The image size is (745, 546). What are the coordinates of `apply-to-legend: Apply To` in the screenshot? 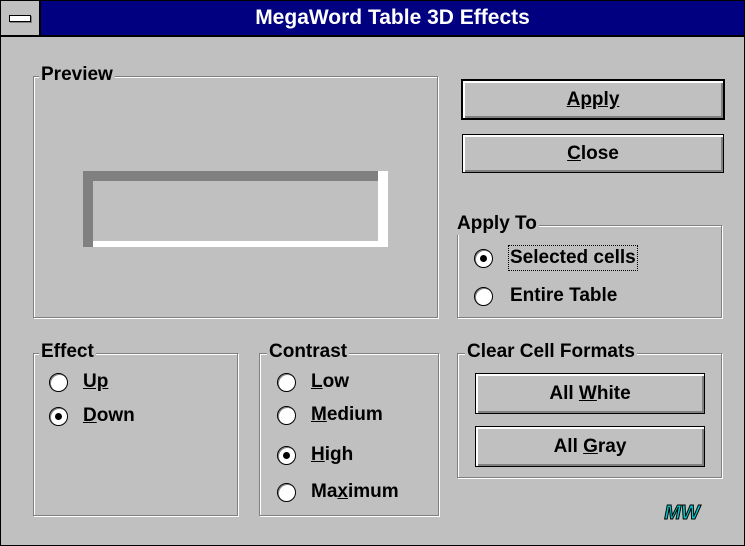 It's located at (497, 224).